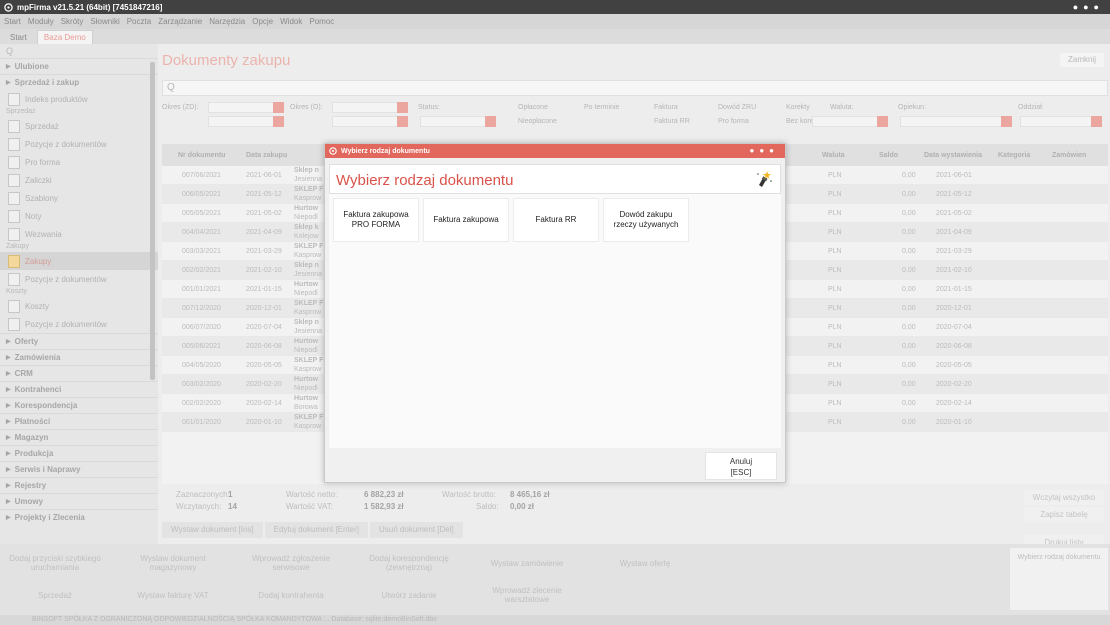 The height and width of the screenshot is (625, 1110). I want to click on tab-start: Start, so click(18, 37).